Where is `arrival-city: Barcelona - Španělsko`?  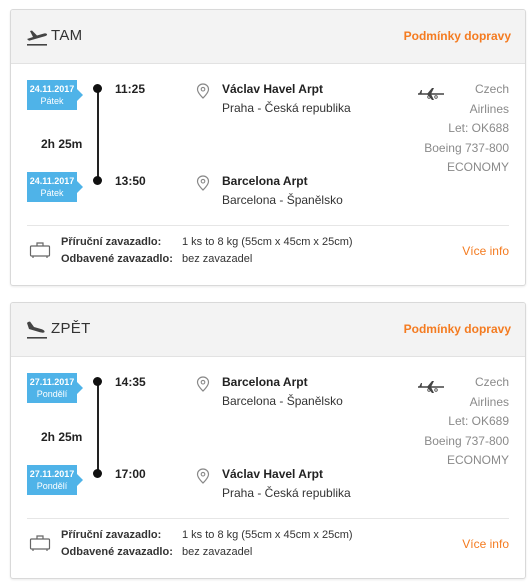 arrival-city: Barcelona - Španělsko is located at coordinates (282, 200).